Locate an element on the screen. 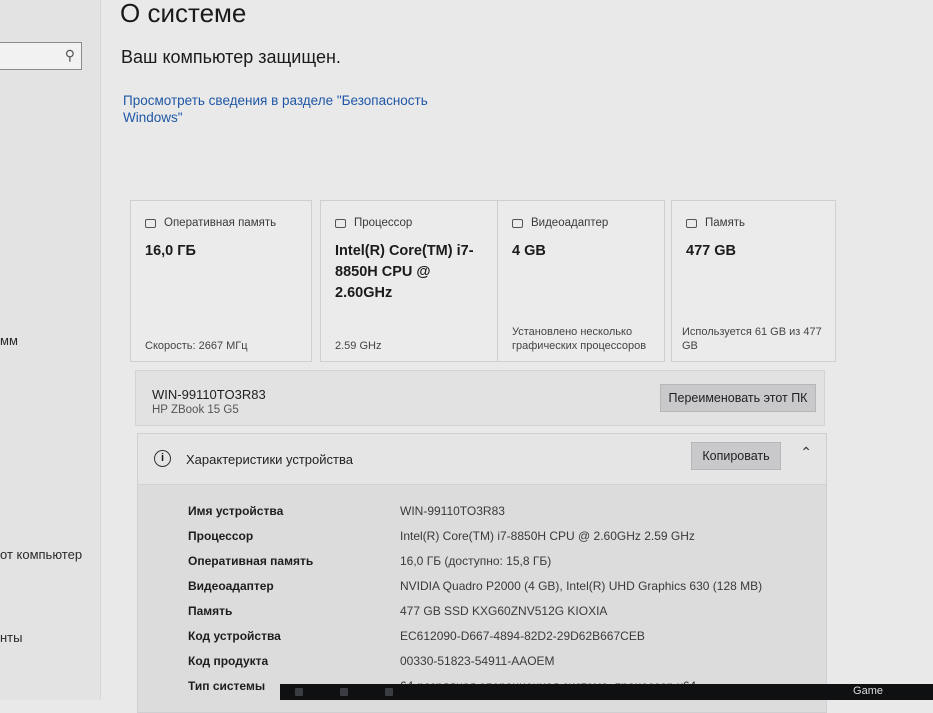  rename-pc-button: Переименовать этот ПК is located at coordinates (738, 398).